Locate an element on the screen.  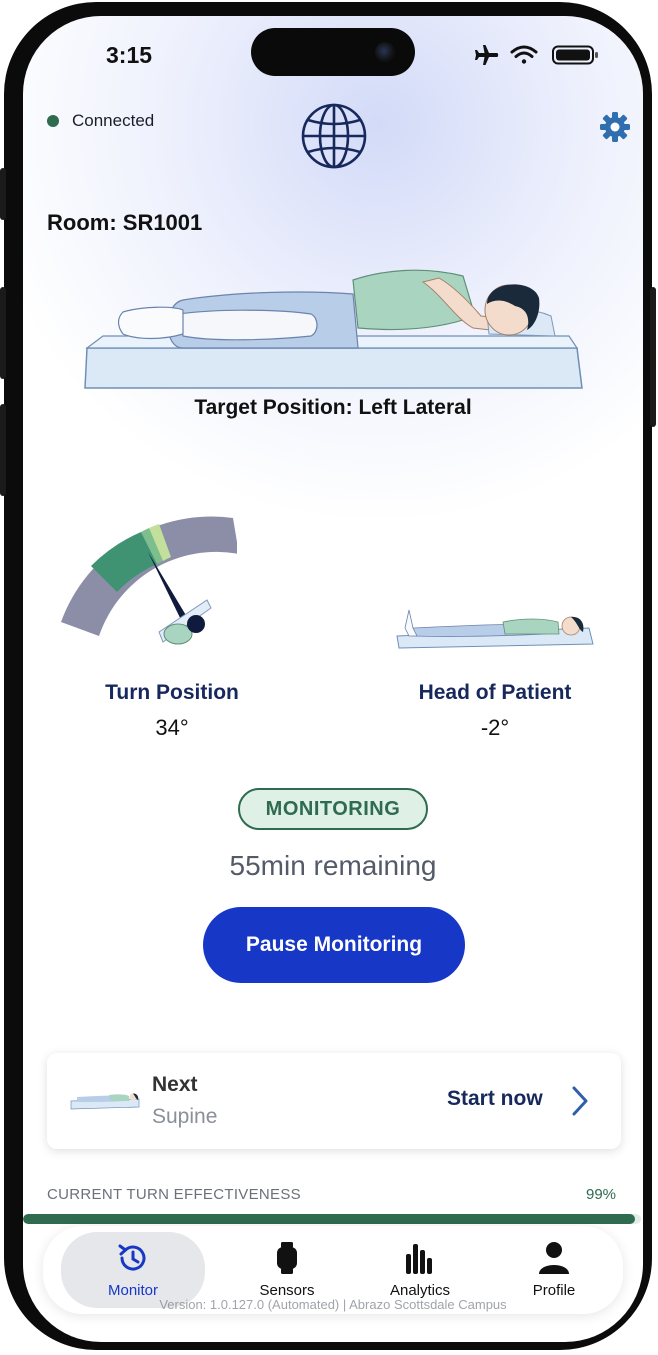
head-of-patient-illustration is located at coordinates (495, 629).